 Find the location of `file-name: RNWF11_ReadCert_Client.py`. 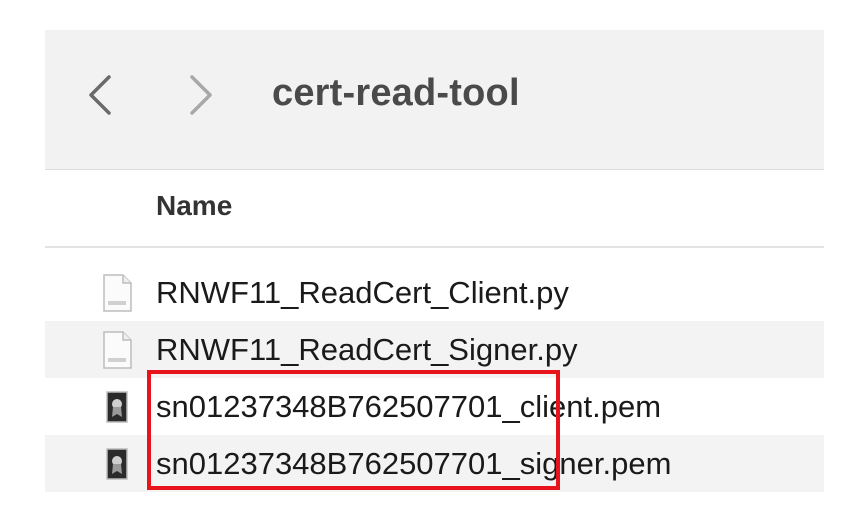

file-name: RNWF11_ReadCert_Client.py is located at coordinates (362, 292).